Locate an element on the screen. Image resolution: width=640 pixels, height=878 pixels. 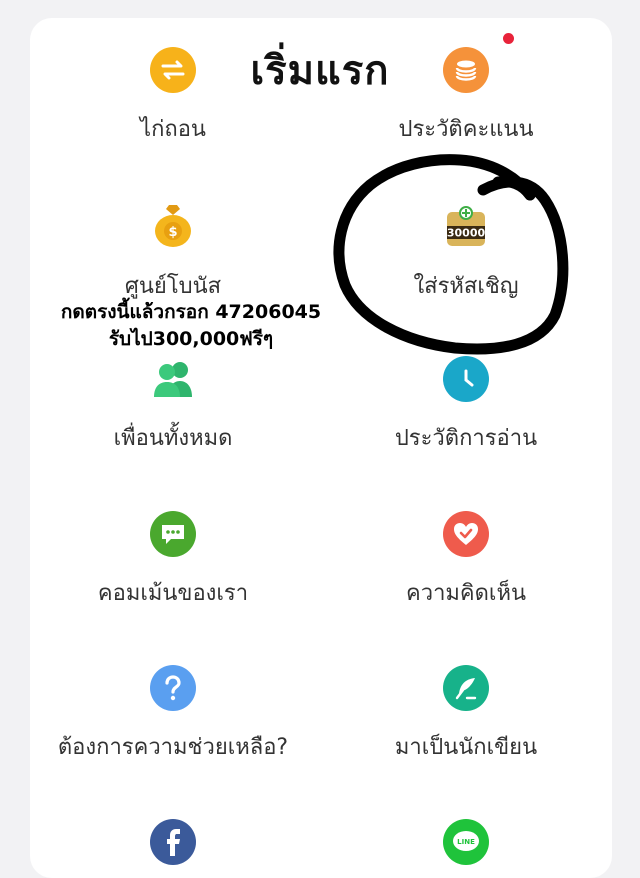
menu-item-line: LINE is located at coordinates (466, 842).